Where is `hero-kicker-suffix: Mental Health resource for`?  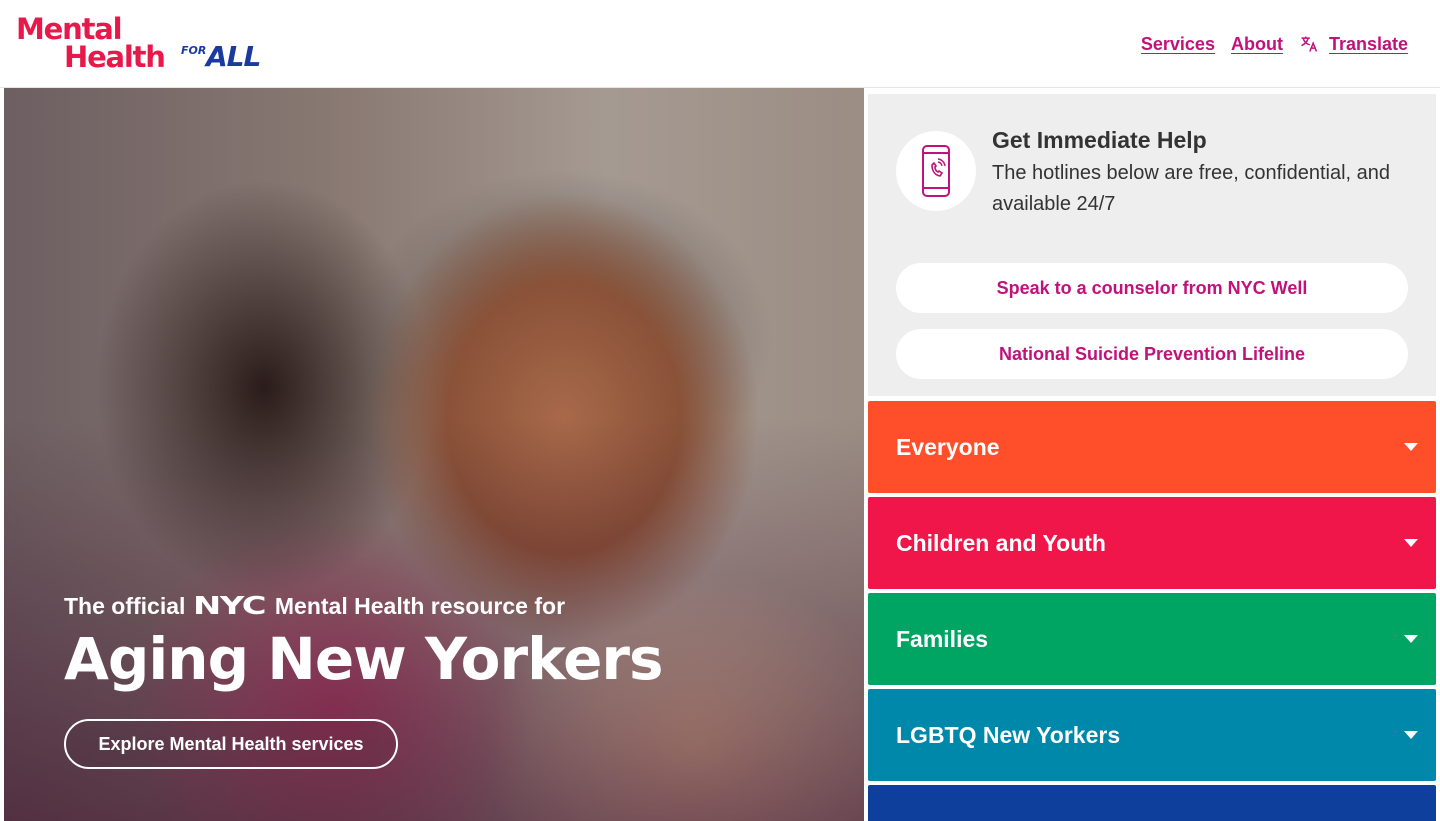
hero-kicker-suffix: Mental Health resource for is located at coordinates (420, 606).